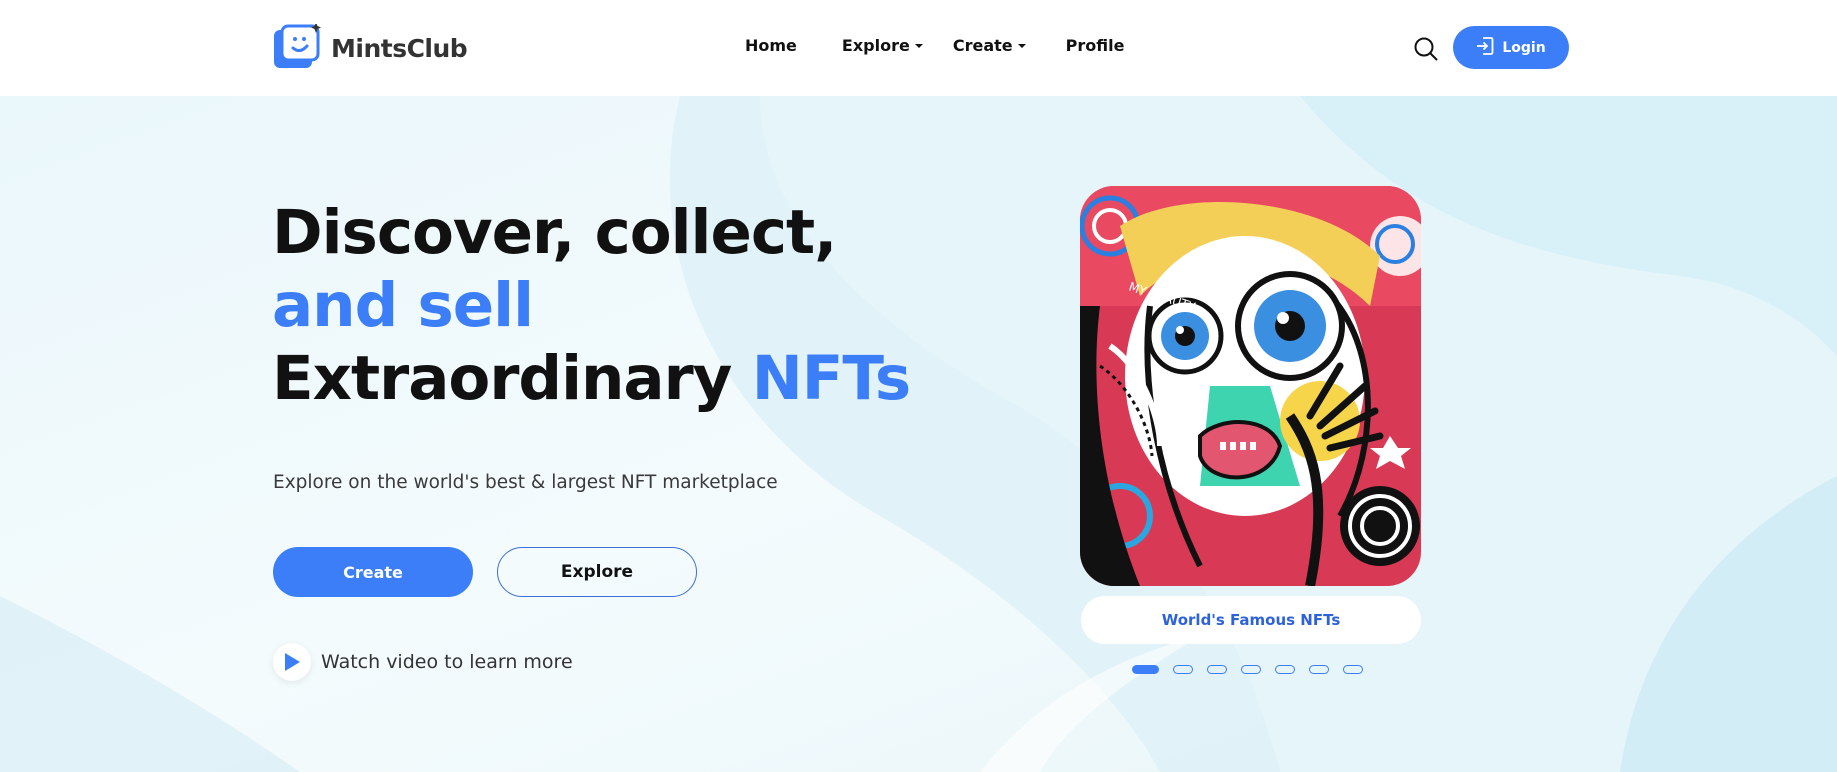  Describe the element at coordinates (1251, 620) in the screenshot. I see `featured-nft-caption: World's Famous NFTs` at that location.